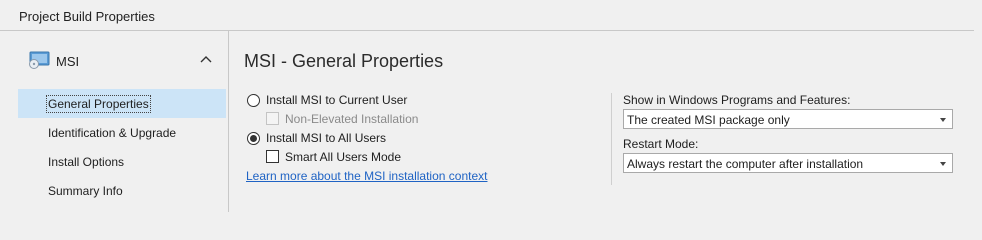  I want to click on sidebar-item-install-options: Install Options, so click(122, 161).